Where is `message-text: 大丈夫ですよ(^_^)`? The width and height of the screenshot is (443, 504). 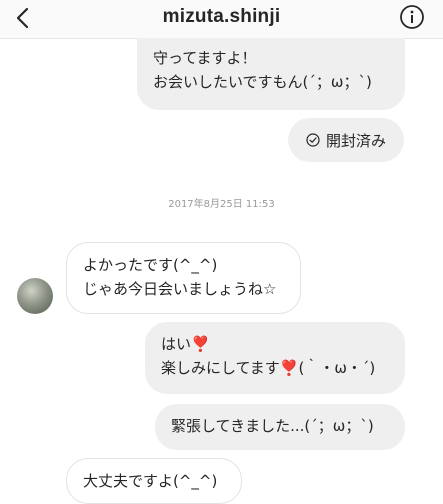
message-text: 大丈夫ですよ(^_^) is located at coordinates (150, 481).